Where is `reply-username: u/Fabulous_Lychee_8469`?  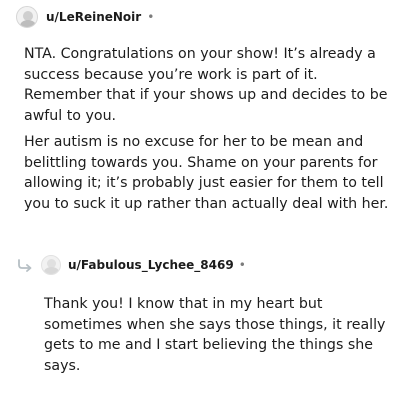 reply-username: u/Fabulous_Lychee_8469 is located at coordinates (151, 265).